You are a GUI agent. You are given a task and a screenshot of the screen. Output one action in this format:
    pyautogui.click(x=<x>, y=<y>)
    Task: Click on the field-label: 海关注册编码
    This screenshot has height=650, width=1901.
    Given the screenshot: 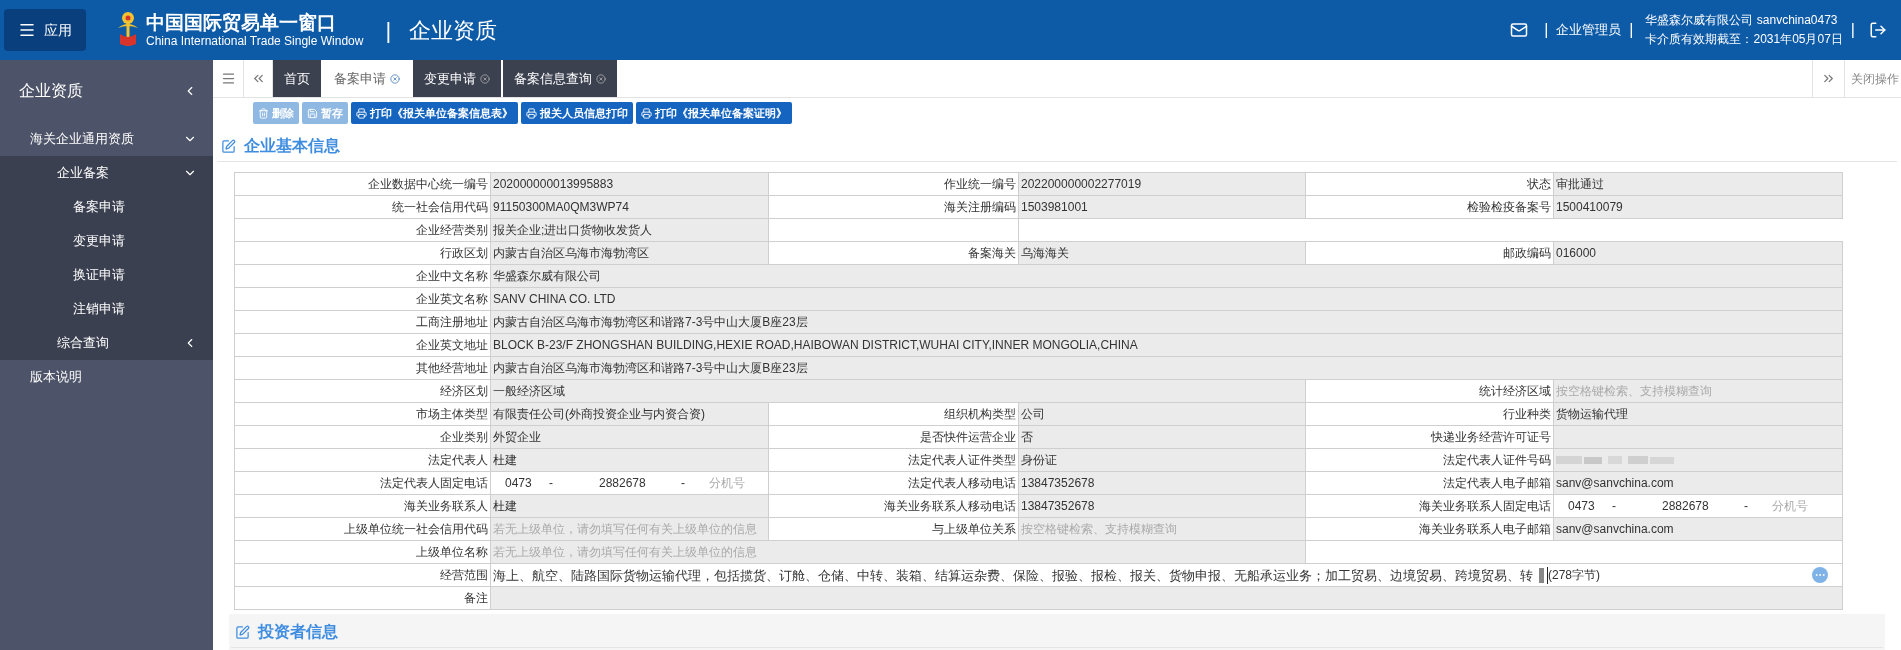 What is the action you would take?
    pyautogui.click(x=893, y=207)
    